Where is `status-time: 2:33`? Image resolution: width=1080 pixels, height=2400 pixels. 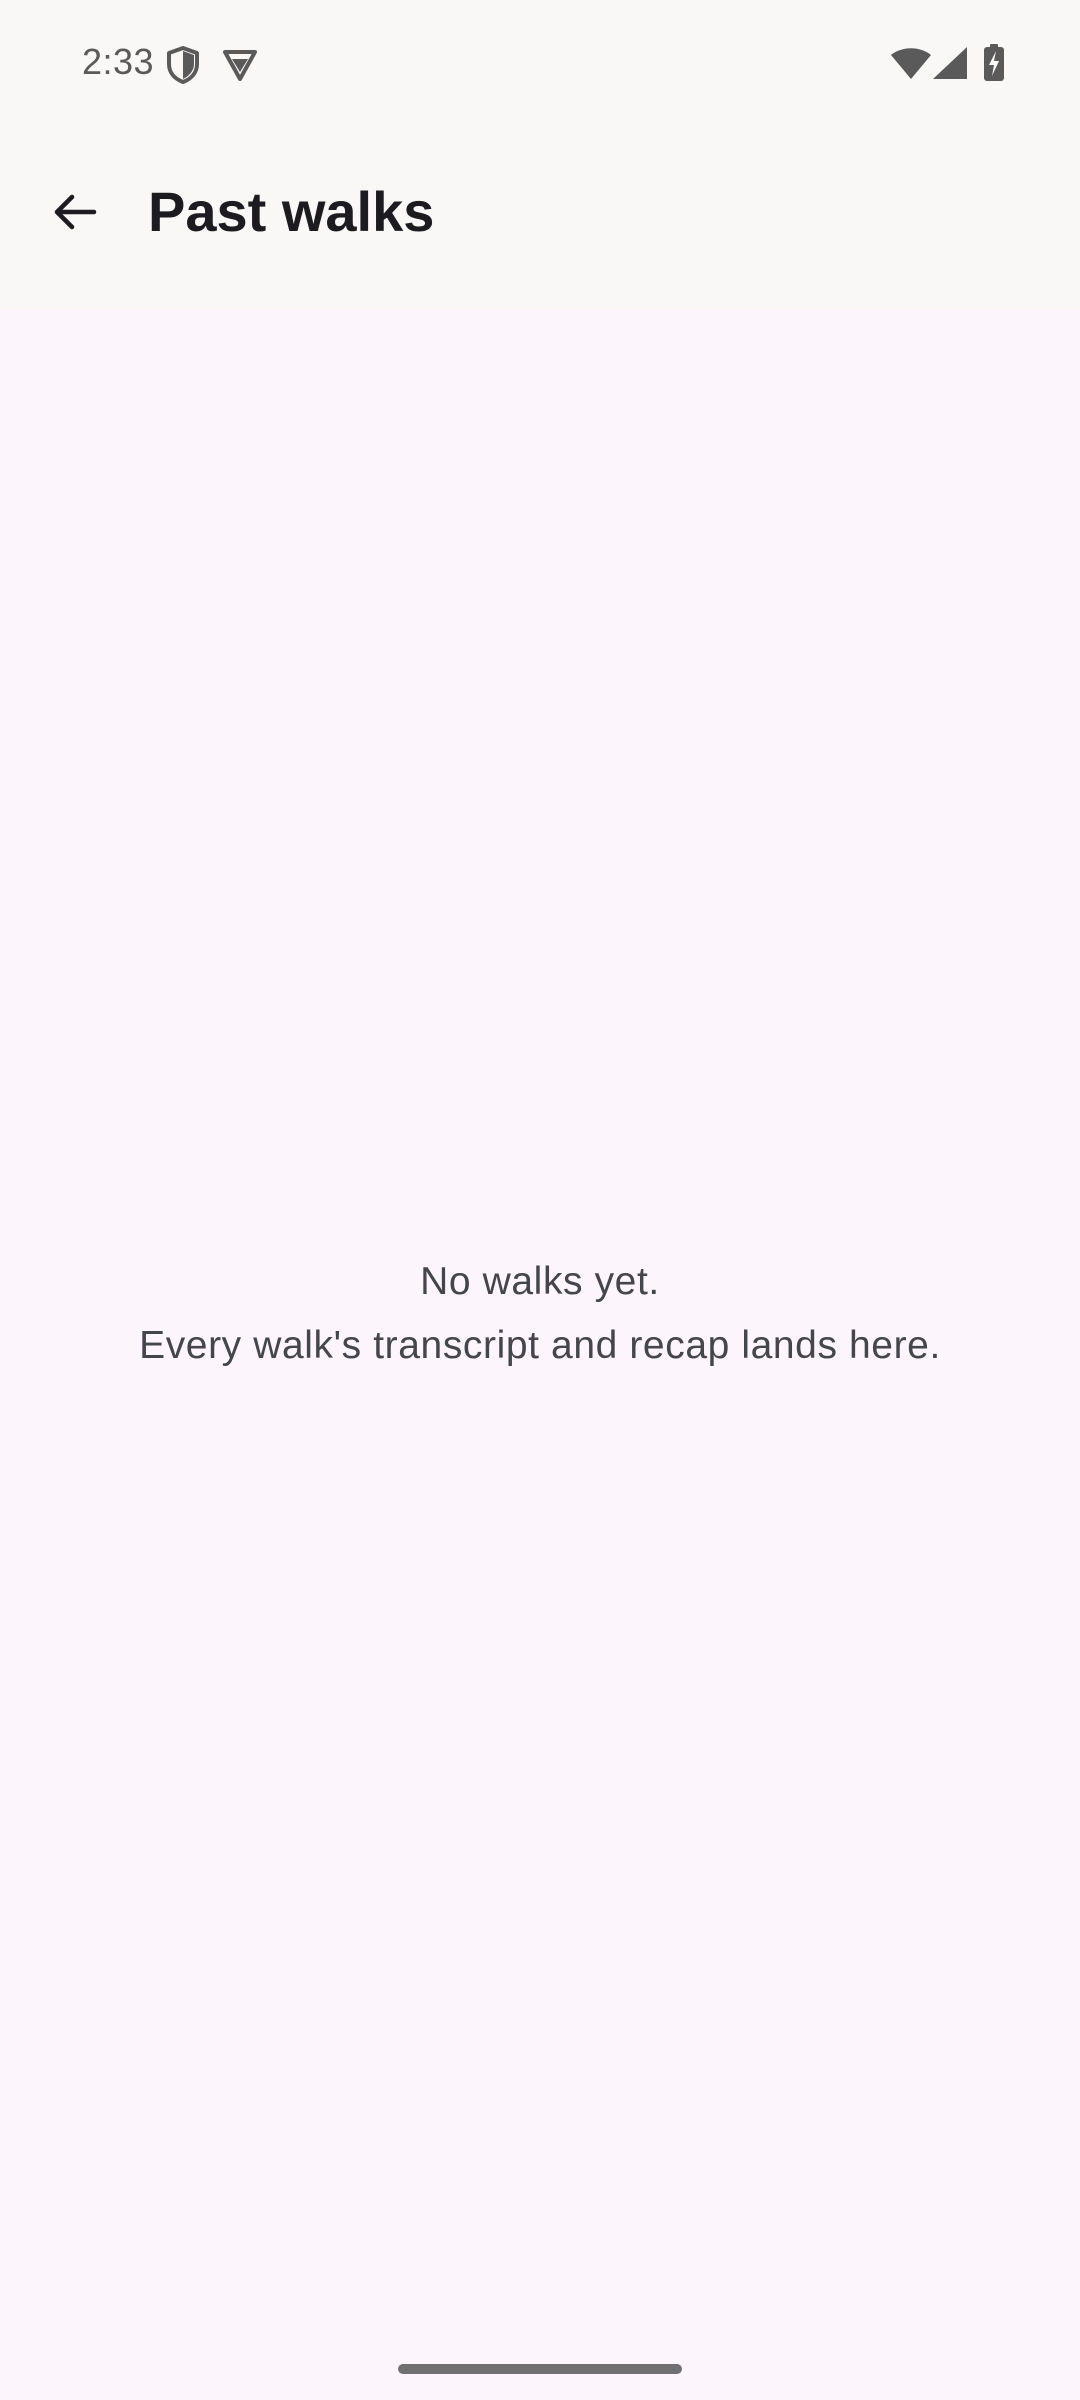 status-time: 2:33 is located at coordinates (118, 61).